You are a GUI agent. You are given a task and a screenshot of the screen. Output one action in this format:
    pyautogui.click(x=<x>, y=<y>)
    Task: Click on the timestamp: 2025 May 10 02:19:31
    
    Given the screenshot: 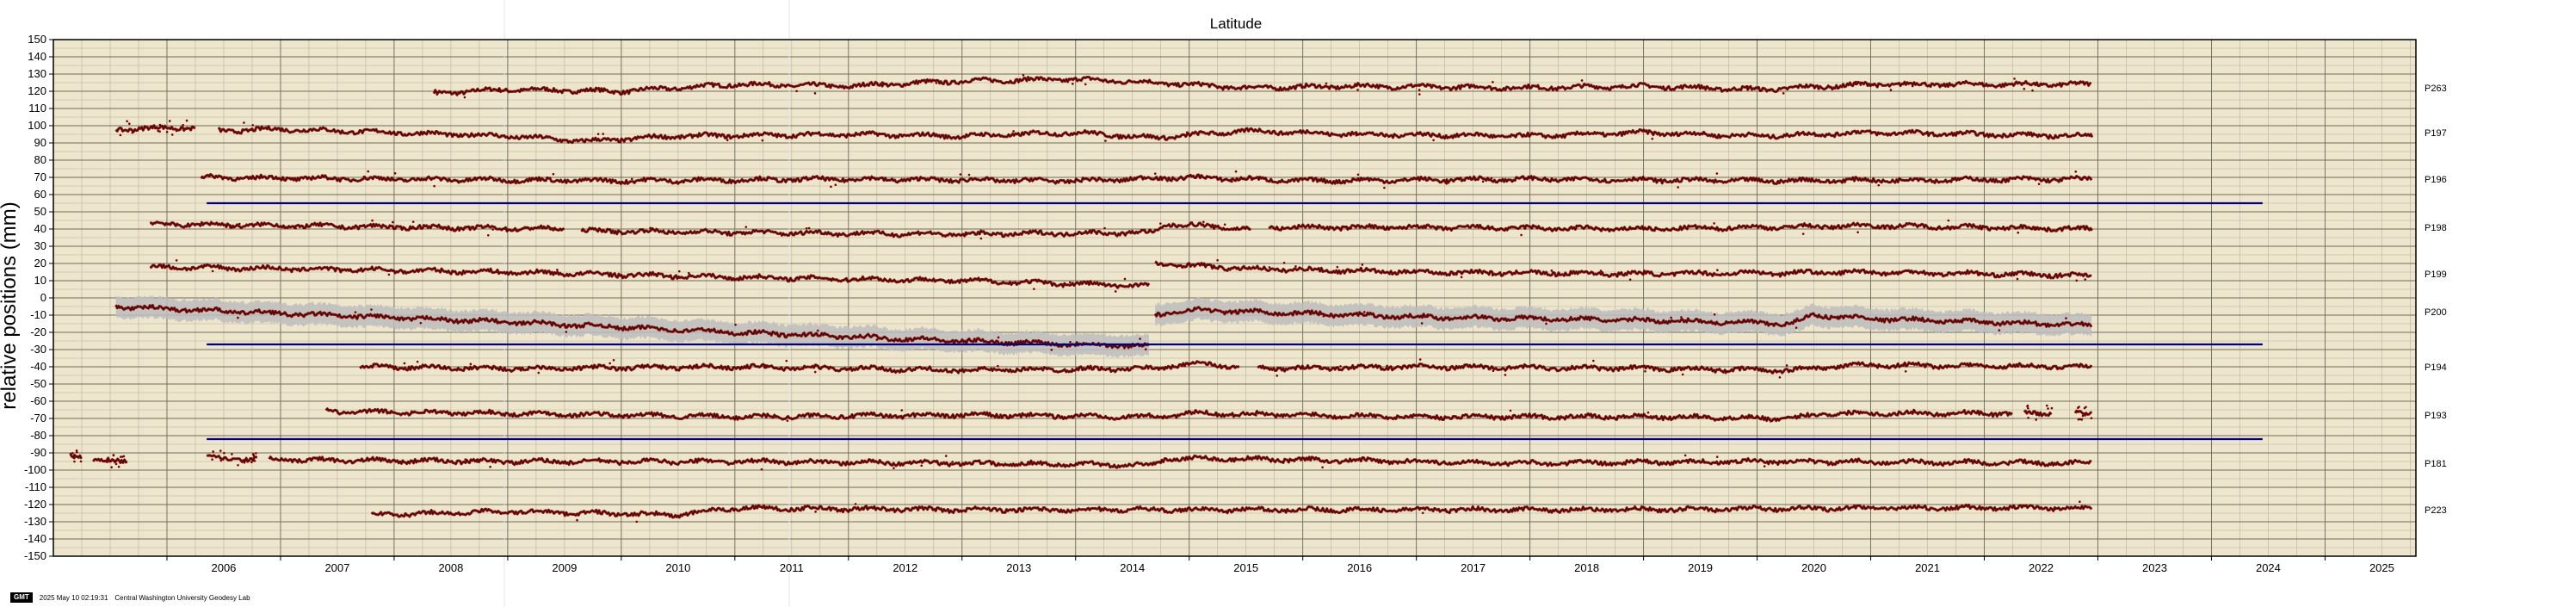 What is the action you would take?
    pyautogui.click(x=73, y=597)
    